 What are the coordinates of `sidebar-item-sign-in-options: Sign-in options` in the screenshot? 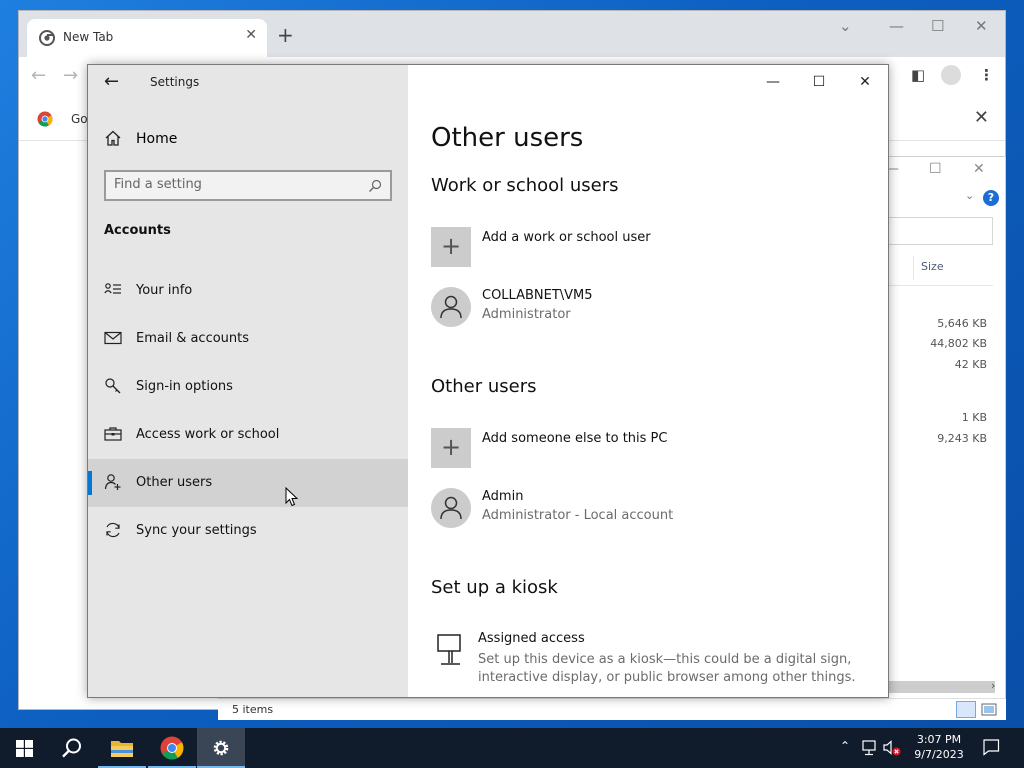 It's located at (248, 387).